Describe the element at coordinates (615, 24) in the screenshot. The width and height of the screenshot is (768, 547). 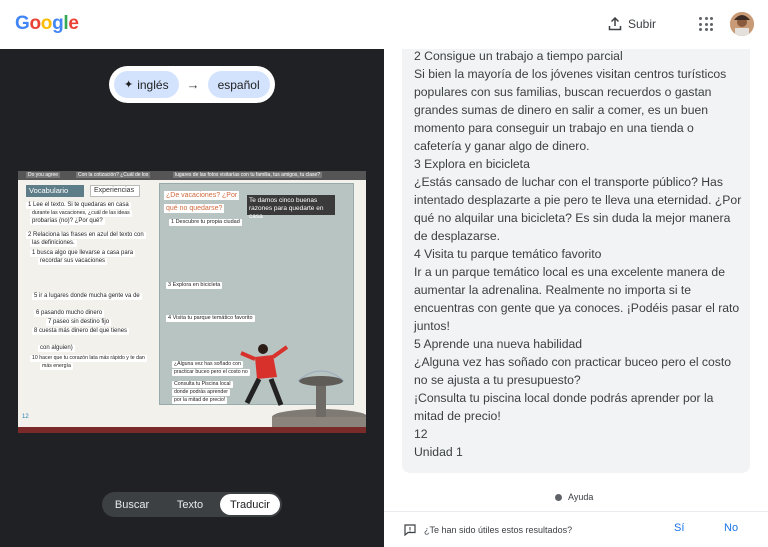
I see `upload-icon` at that location.